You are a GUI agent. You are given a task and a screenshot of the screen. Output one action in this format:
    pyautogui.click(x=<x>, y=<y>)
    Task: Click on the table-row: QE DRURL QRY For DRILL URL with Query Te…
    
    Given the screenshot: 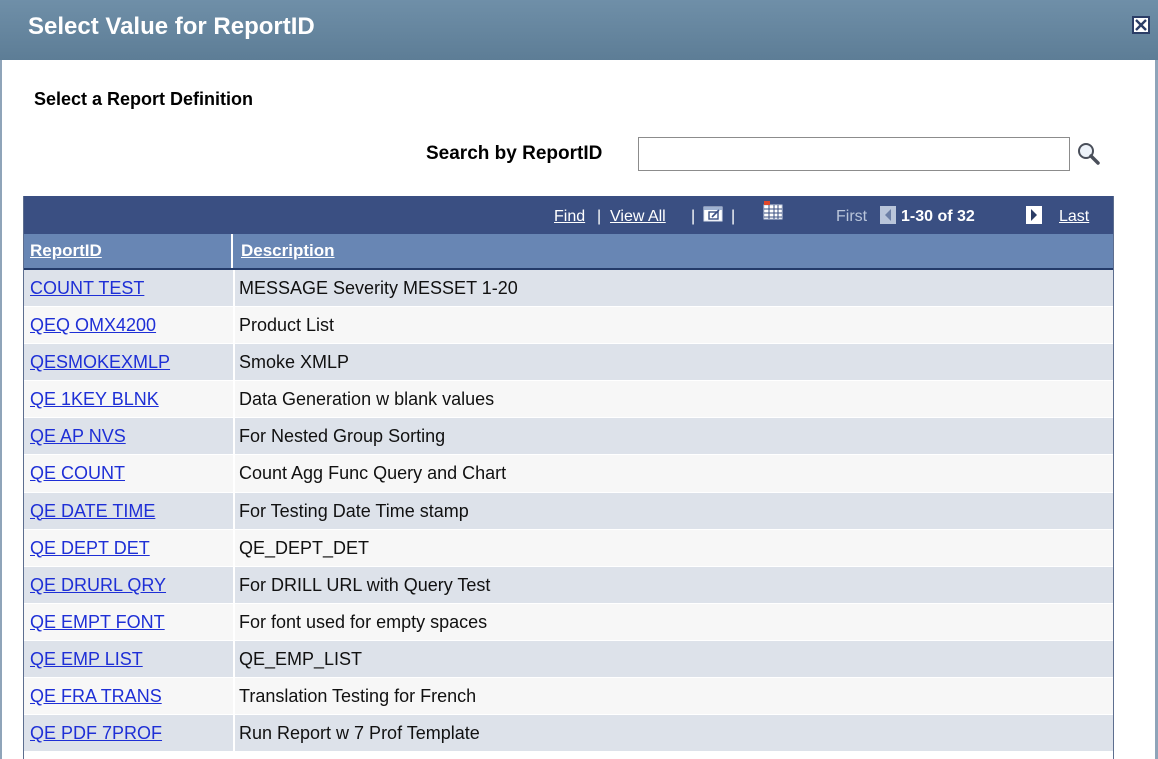 What is the action you would take?
    pyautogui.click(x=568, y=585)
    